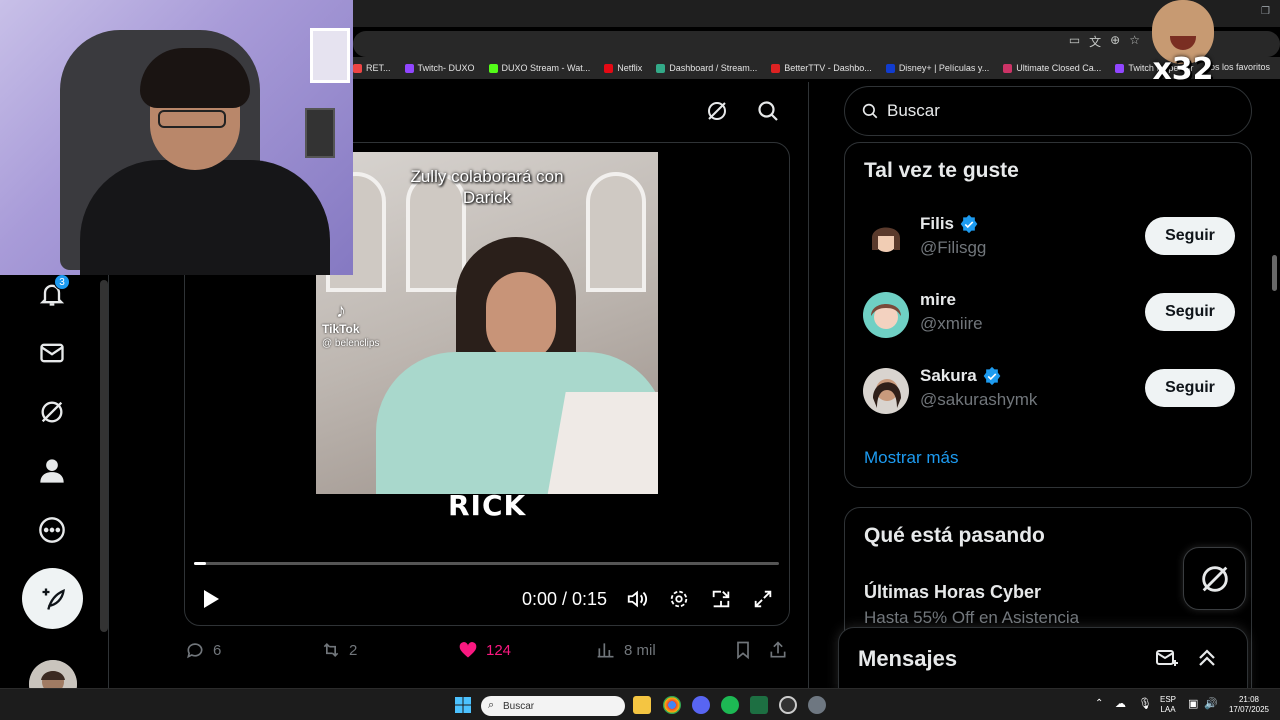 This screenshot has height=720, width=1280. I want to click on zoom-icon: ⊕, so click(1115, 41).